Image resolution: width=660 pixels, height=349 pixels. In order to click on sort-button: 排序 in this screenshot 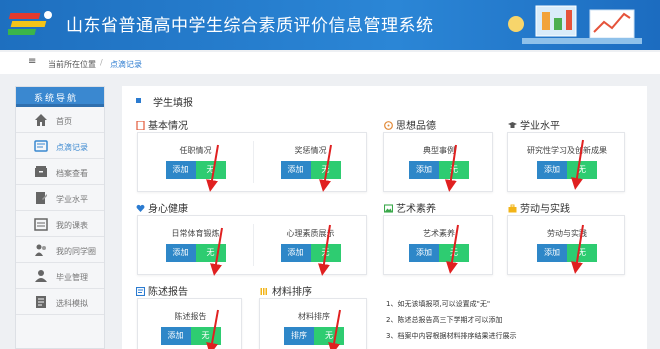, I will do `click(299, 336)`.